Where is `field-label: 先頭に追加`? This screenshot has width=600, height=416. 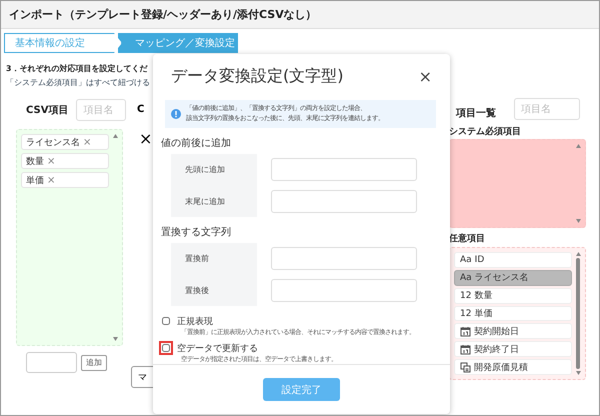 field-label: 先頭に追加 is located at coordinates (205, 170).